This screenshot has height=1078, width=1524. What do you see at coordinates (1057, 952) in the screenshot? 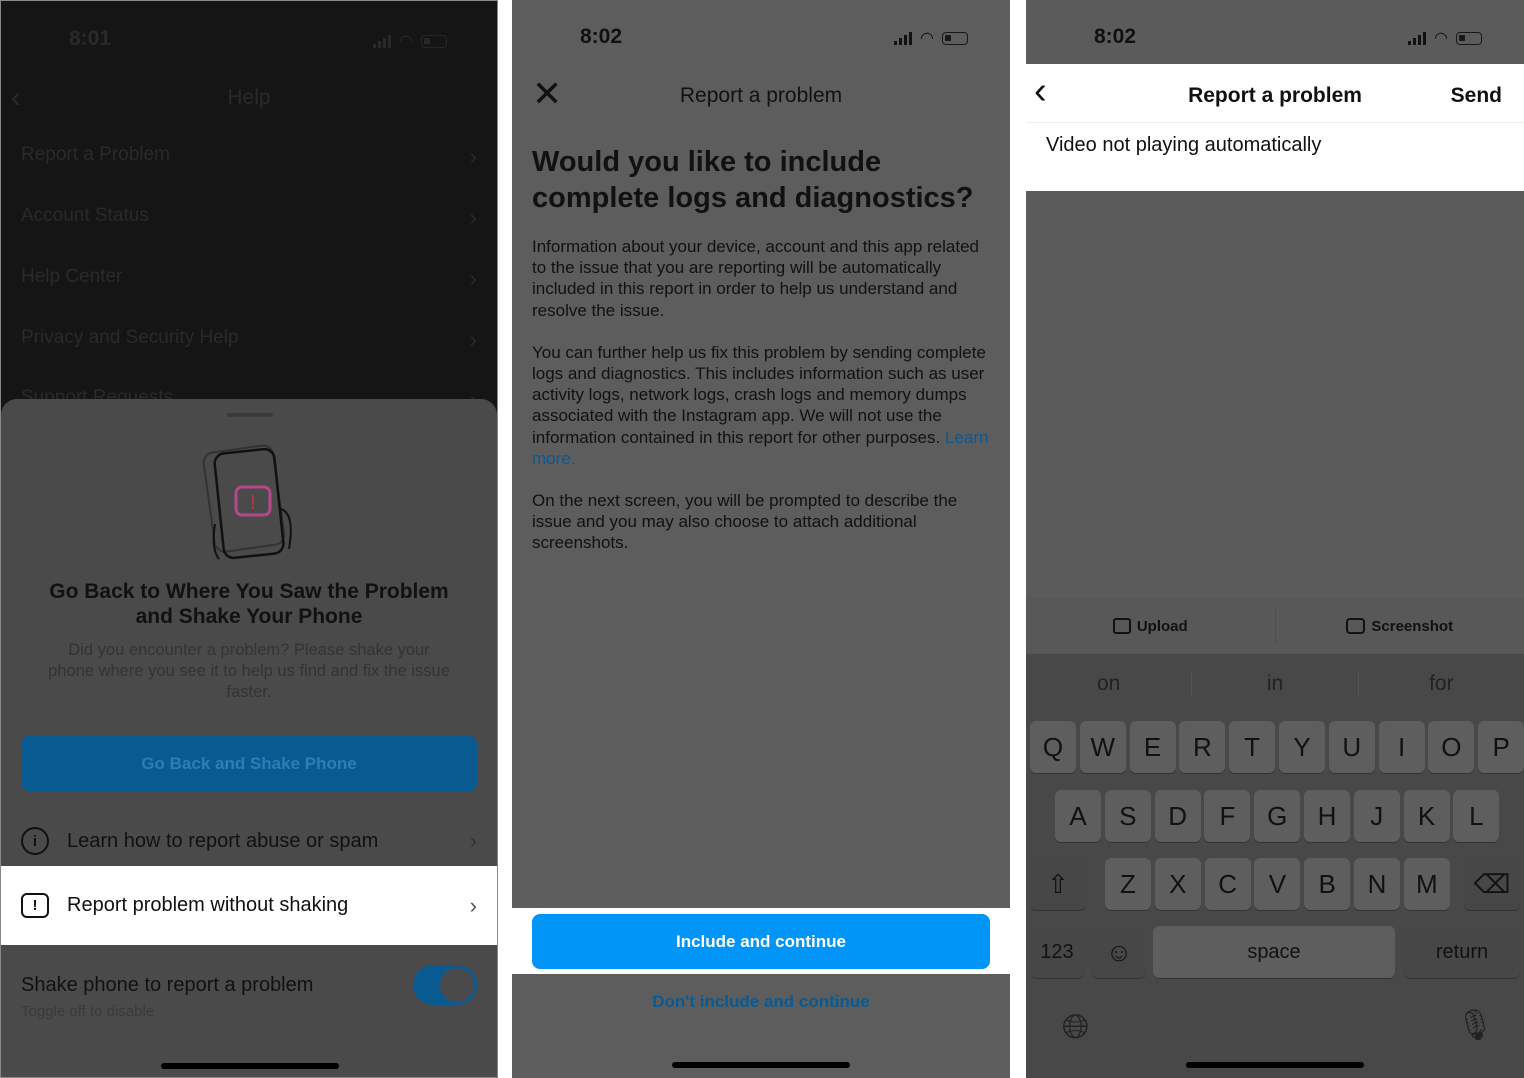
I see `numbers-key: 123` at bounding box center [1057, 952].